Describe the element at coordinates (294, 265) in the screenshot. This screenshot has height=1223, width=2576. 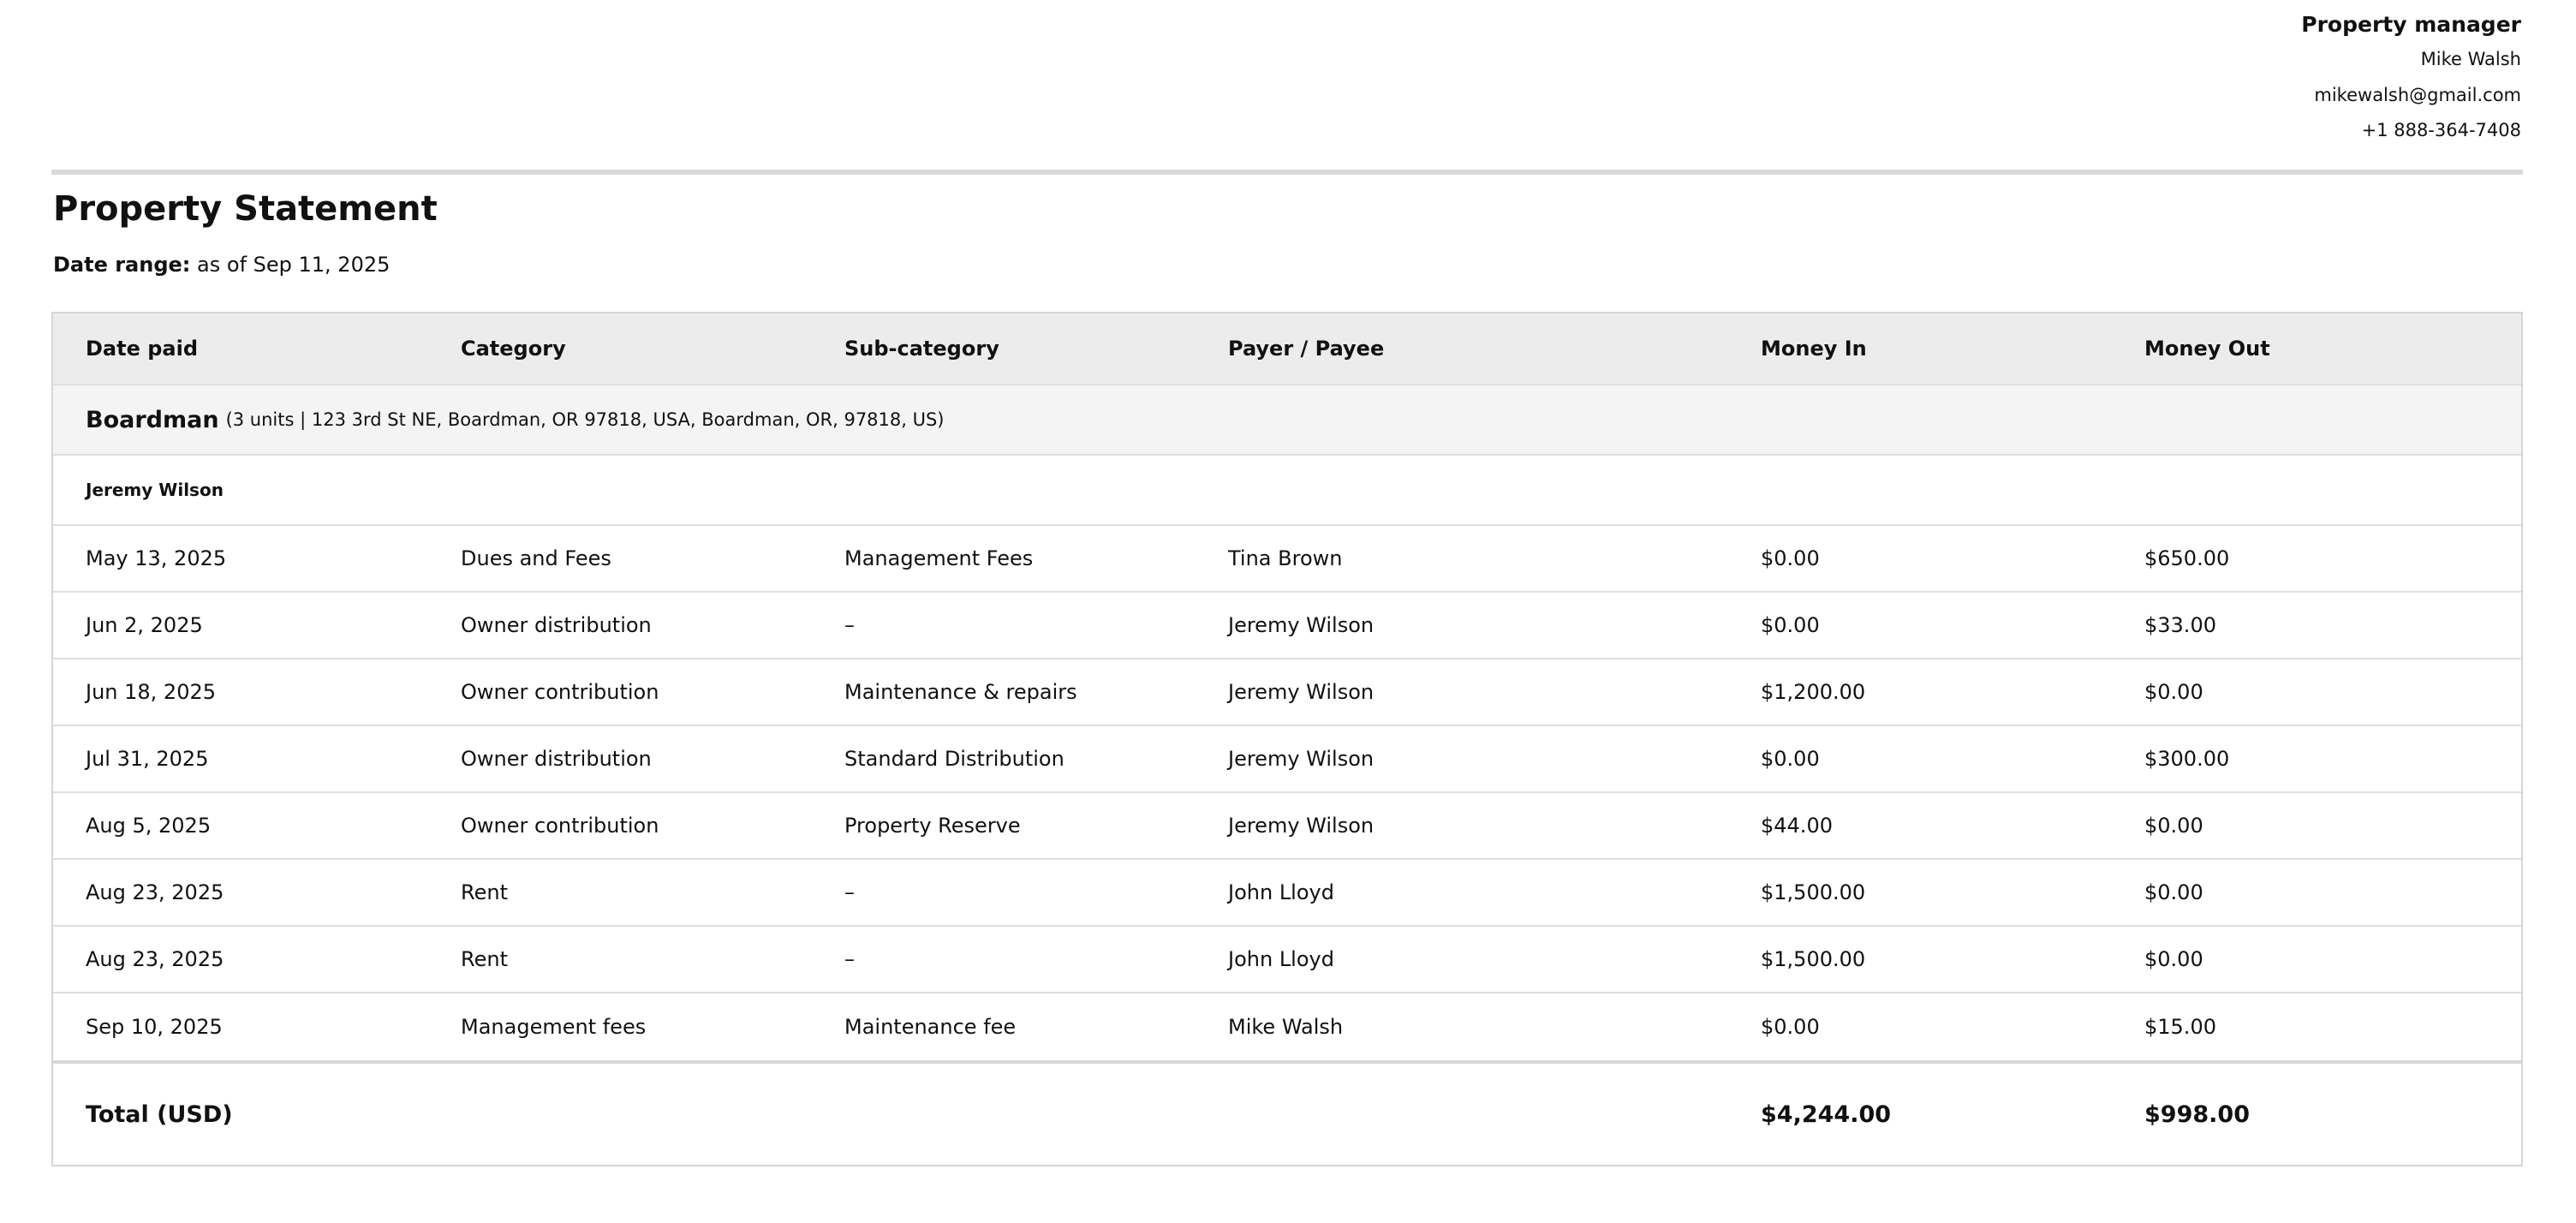
I see `date-range-value: as of Sep 11, 2025` at that location.